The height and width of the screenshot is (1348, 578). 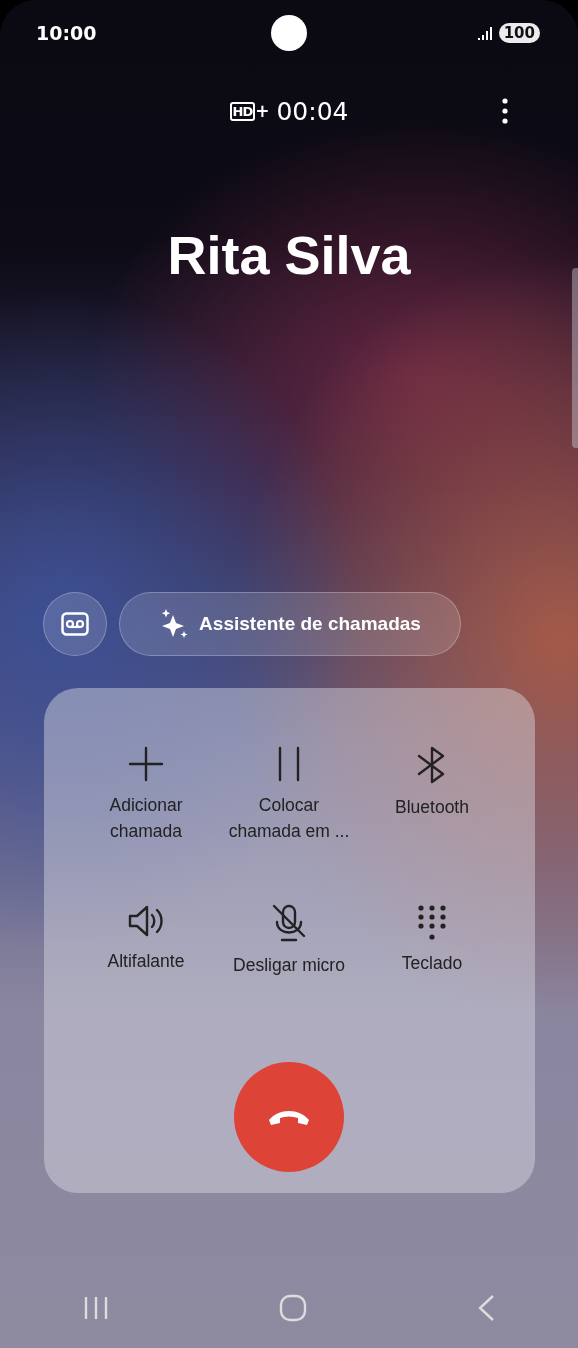 I want to click on call-action-button: Adicionar chamada, so click(x=146, y=816).